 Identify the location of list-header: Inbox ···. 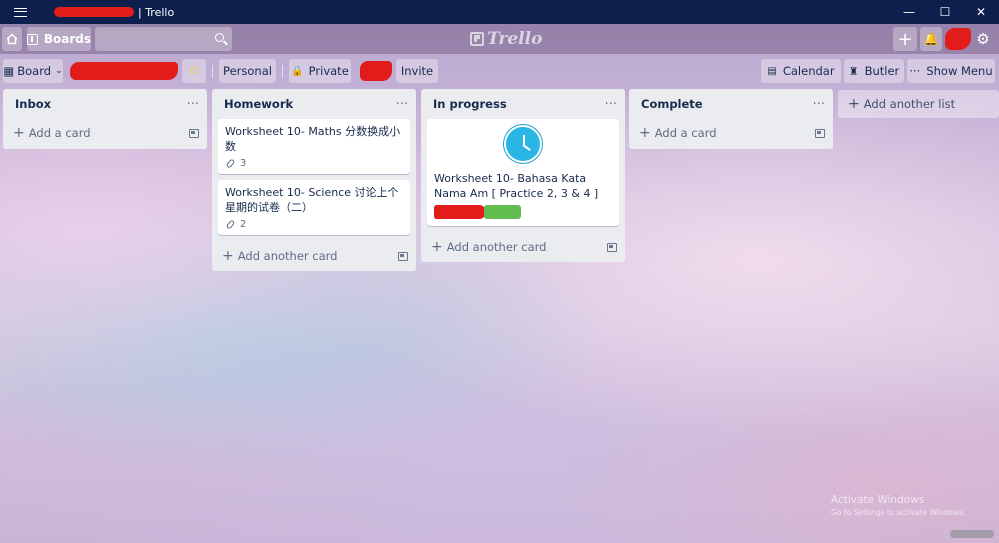
(105, 104).